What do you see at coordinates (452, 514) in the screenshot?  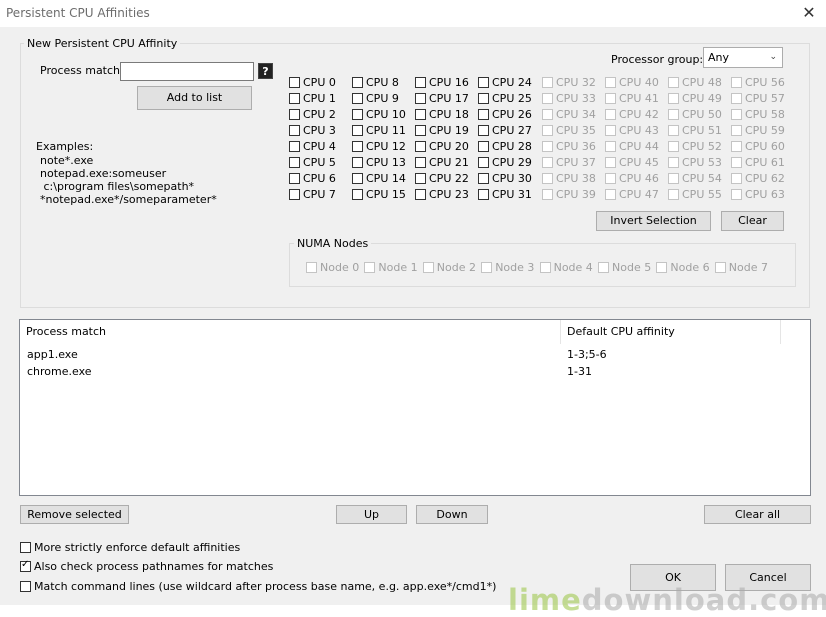 I see `down-button: Down` at bounding box center [452, 514].